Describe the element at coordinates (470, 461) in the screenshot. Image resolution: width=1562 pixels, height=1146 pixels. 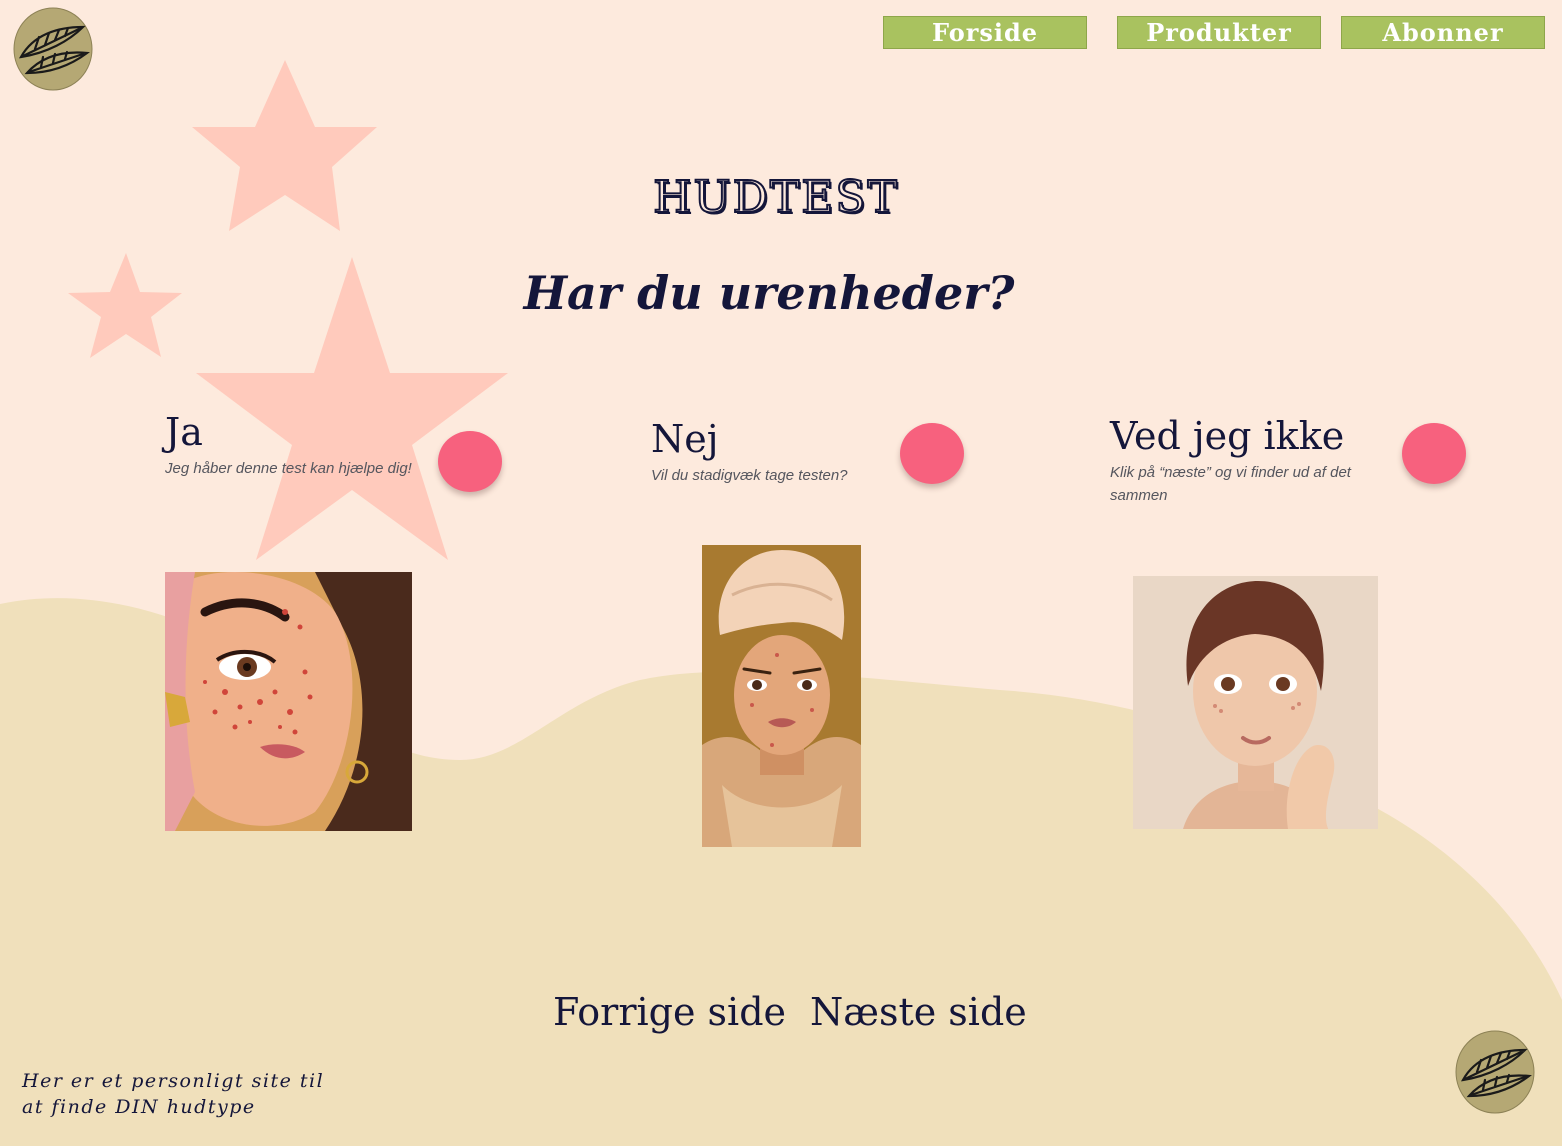
I see `radio-button-ja` at that location.